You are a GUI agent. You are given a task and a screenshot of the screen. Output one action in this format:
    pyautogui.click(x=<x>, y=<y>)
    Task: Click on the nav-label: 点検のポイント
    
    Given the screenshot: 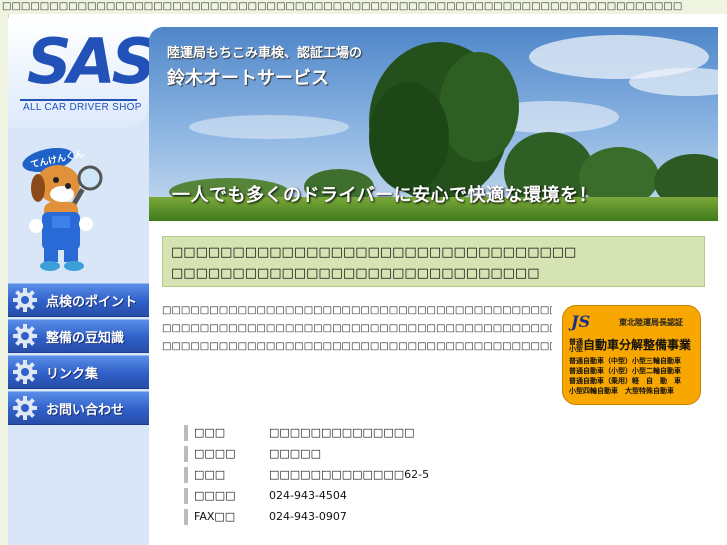 What is the action you would take?
    pyautogui.click(x=92, y=302)
    